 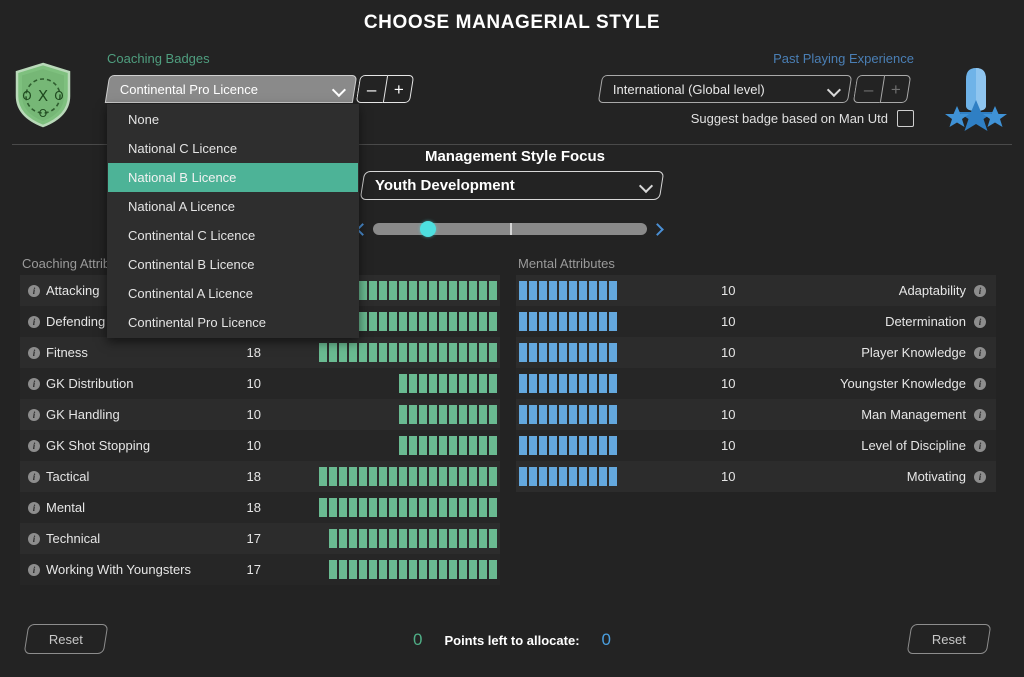 I want to click on menu-item: Continental C Licence, so click(x=233, y=235).